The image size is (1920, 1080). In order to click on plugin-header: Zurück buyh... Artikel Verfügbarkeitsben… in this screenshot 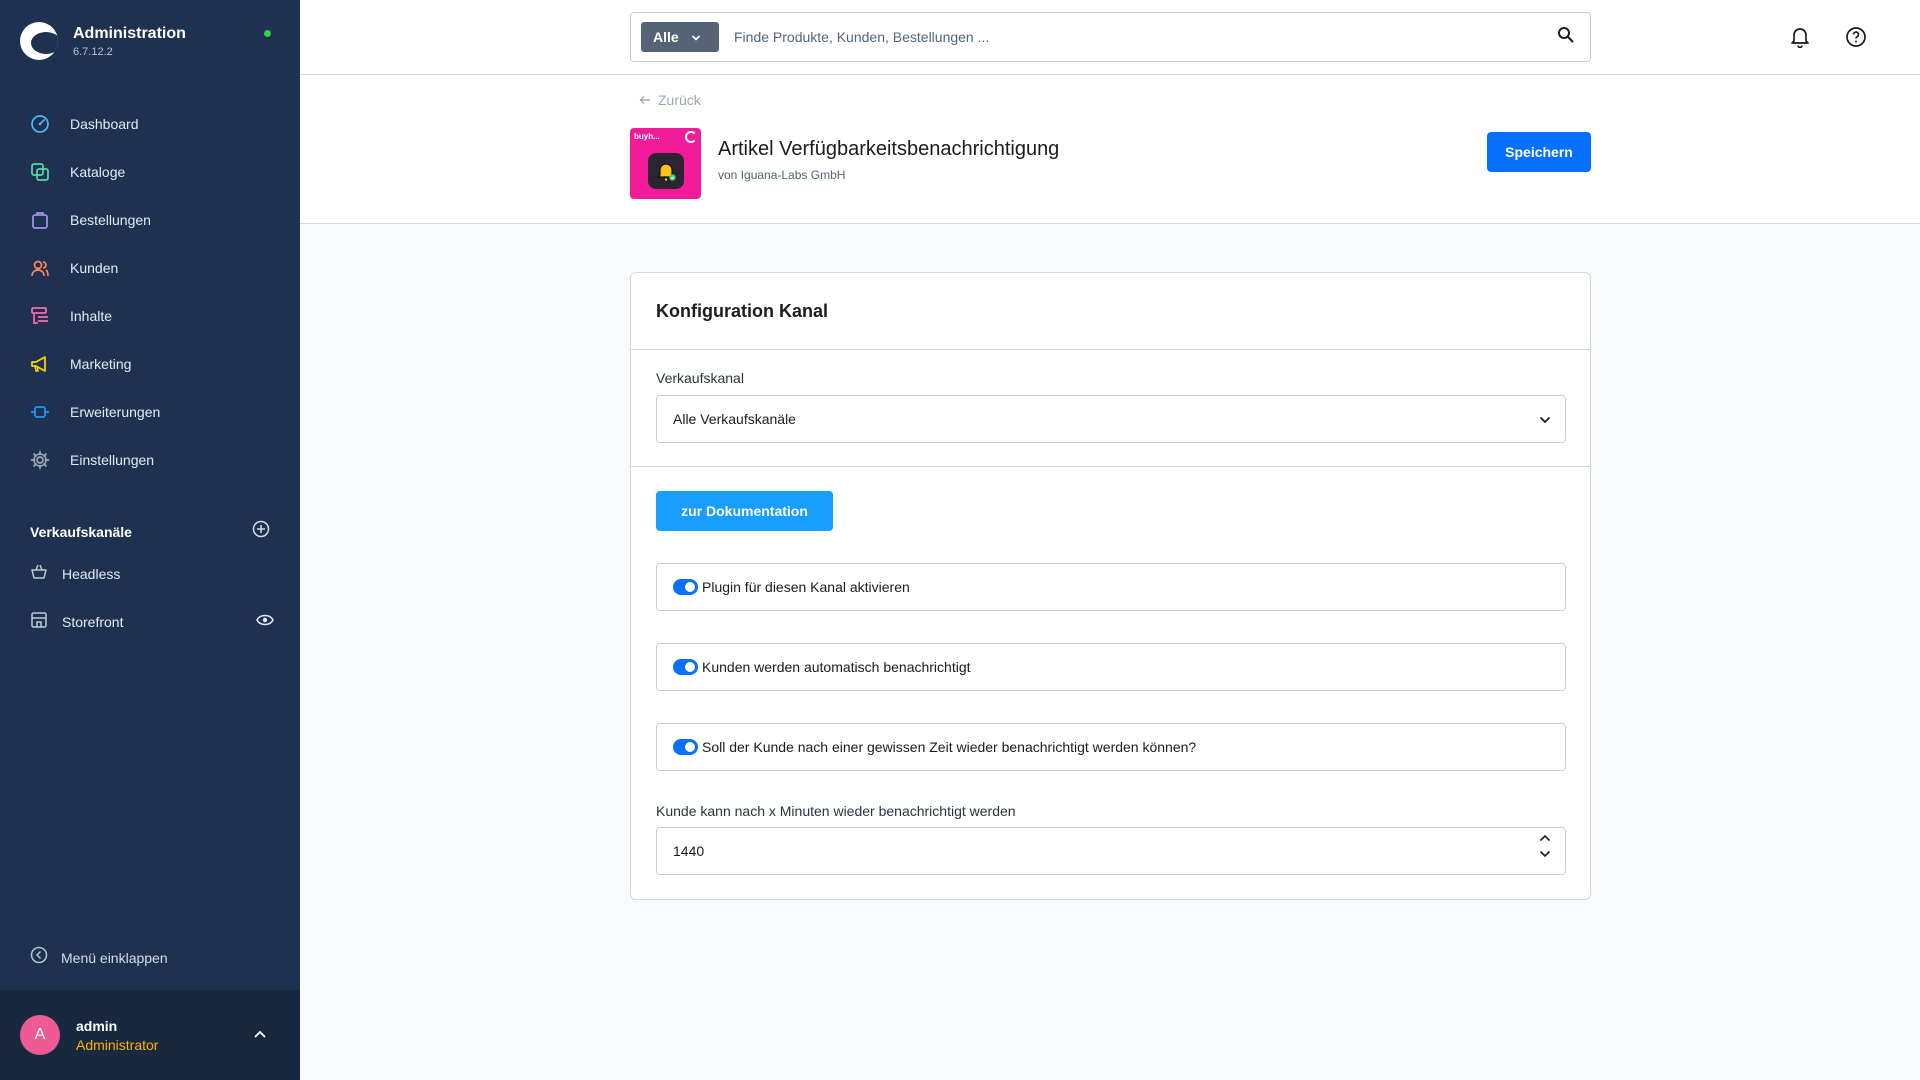, I will do `click(1110, 149)`.